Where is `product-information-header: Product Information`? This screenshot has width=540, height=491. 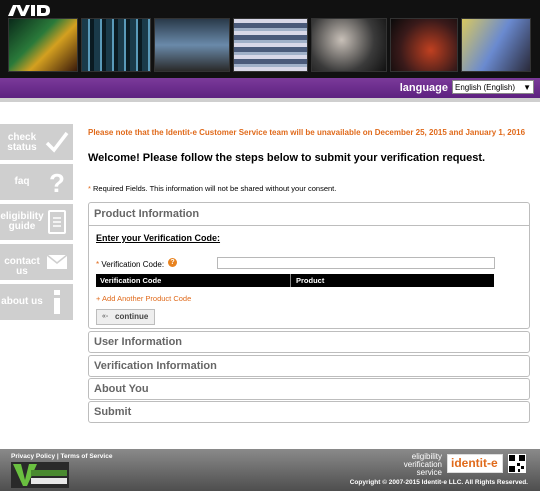 product-information-header: Product Information is located at coordinates (146, 214).